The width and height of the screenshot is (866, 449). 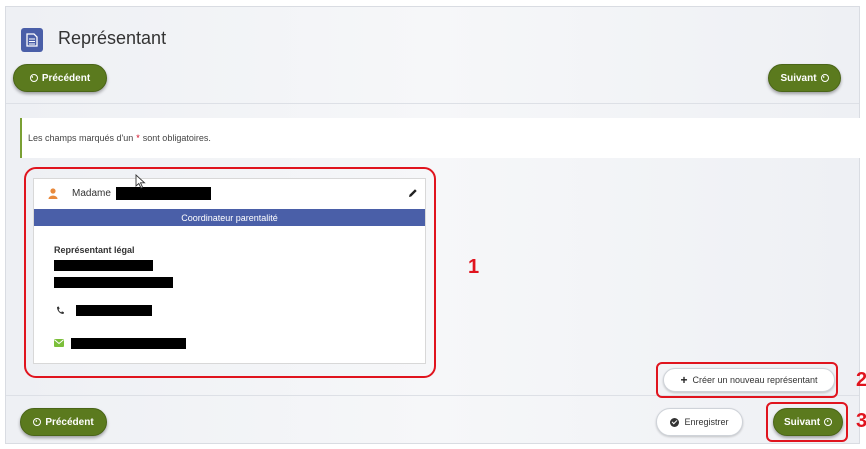 What do you see at coordinates (32, 40) in the screenshot?
I see `document-icon` at bounding box center [32, 40].